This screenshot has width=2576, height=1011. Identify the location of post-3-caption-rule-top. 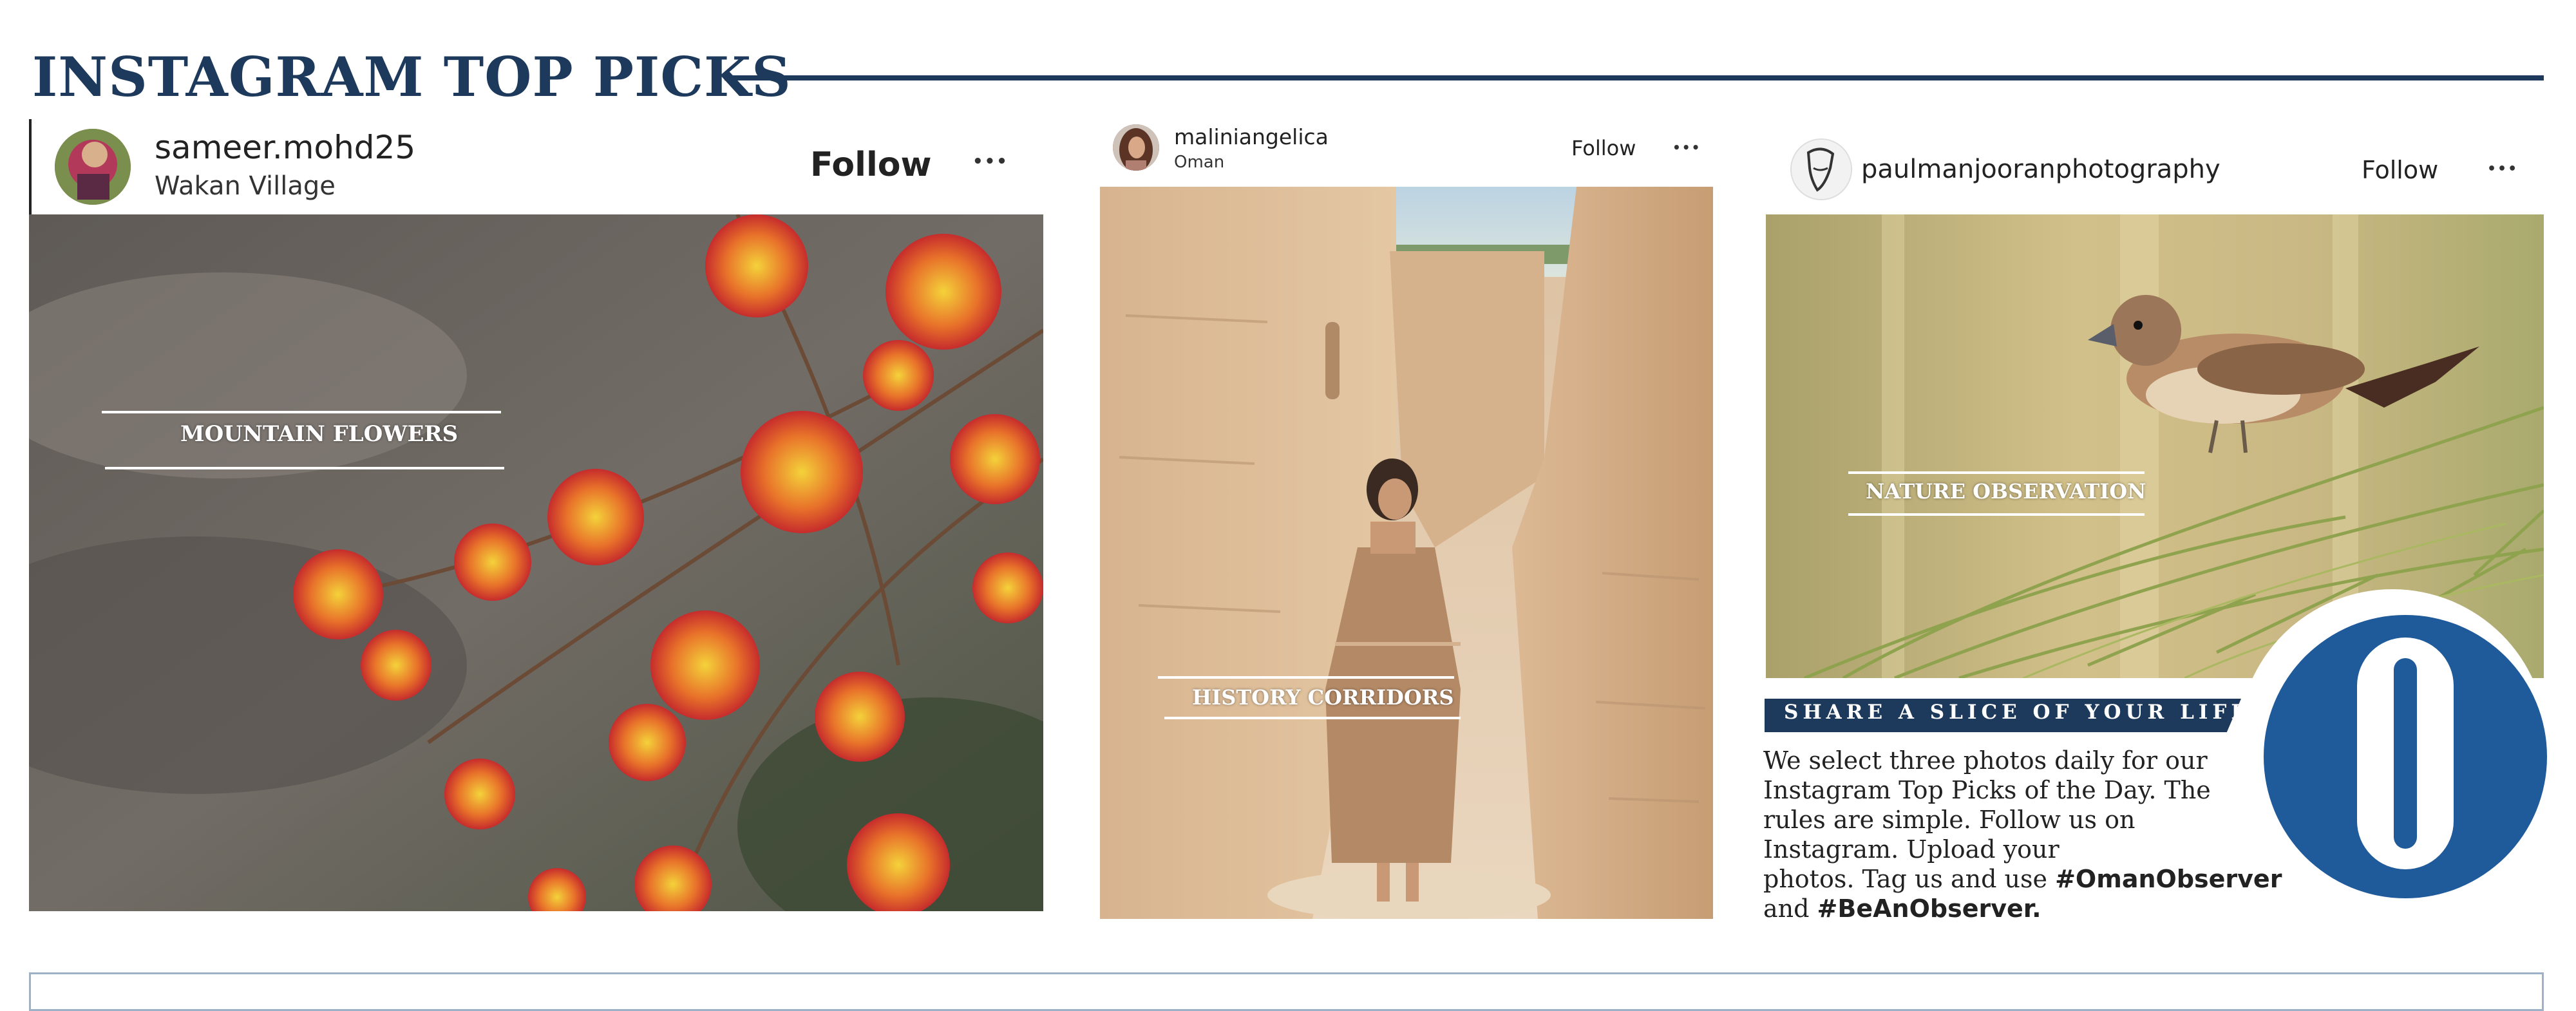
(1997, 472).